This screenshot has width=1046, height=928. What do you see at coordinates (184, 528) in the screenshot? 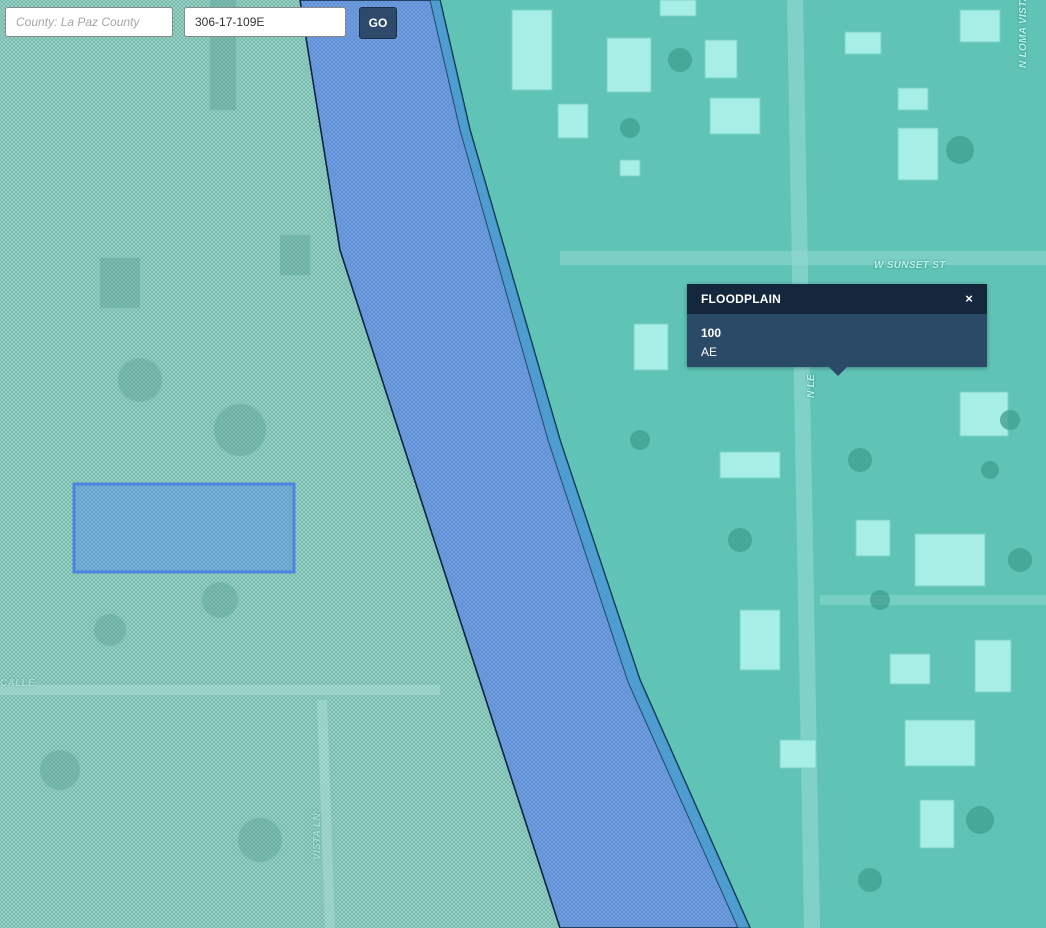
I see `selected-parcel` at bounding box center [184, 528].